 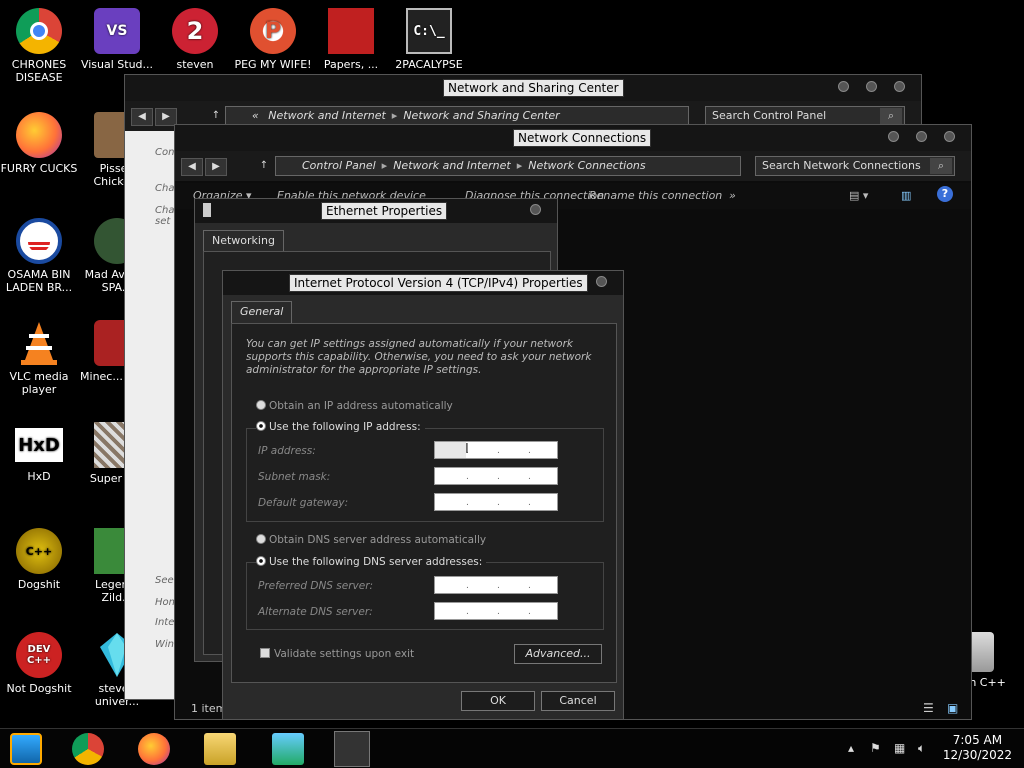 I want to click on obtain-ip-auto-radio: Obtain an IP address automatically, so click(x=354, y=406).